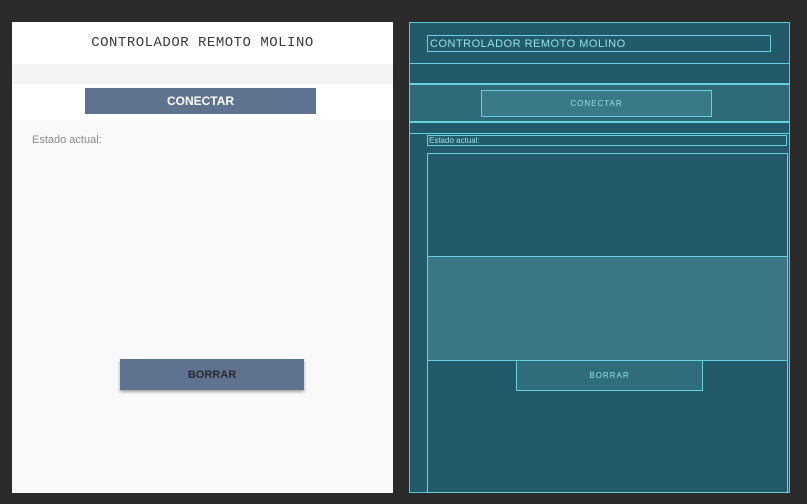 This screenshot has width=807, height=504. I want to click on blueprint-clear-button: BORRAR, so click(609, 375).